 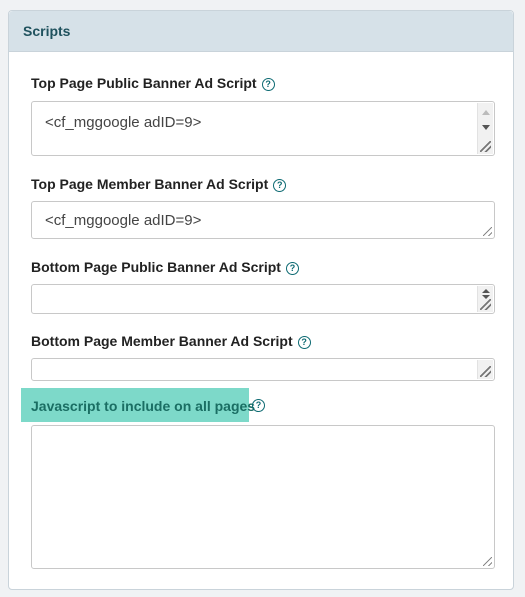 I want to click on top-member-banner-label: Top Page Member Banner Ad Script?, so click(x=159, y=184).